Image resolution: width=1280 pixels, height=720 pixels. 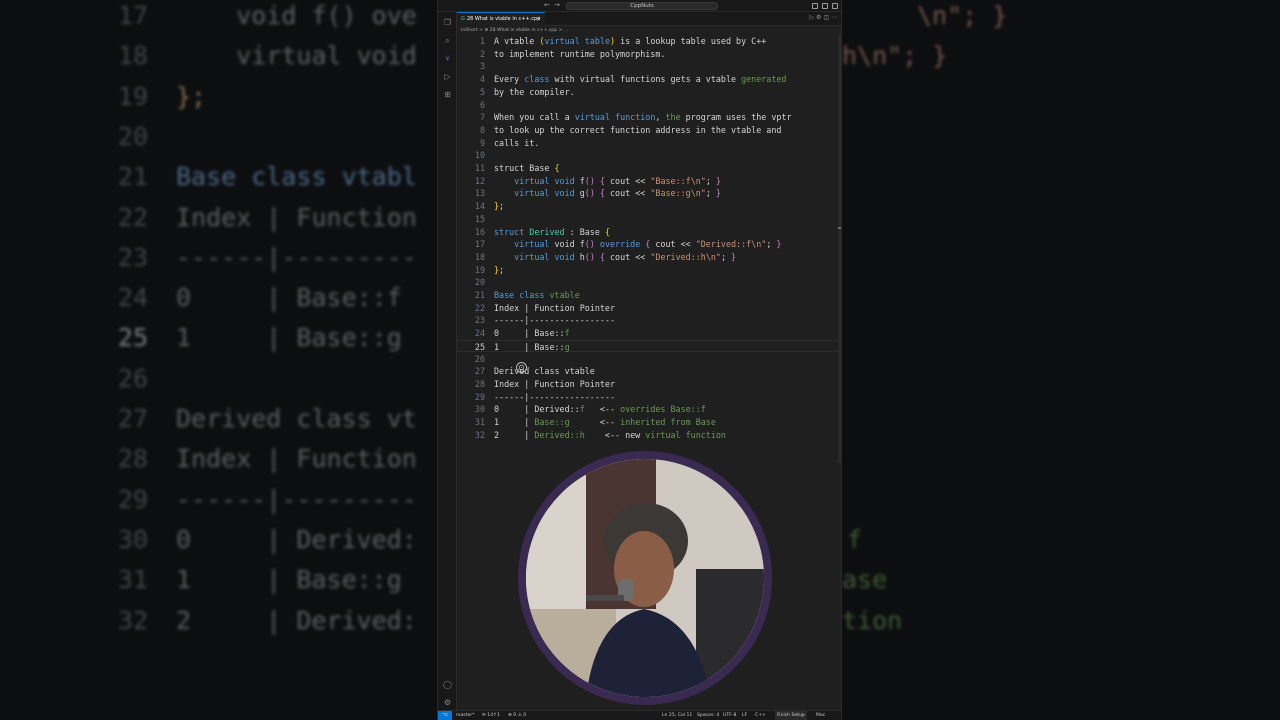 I want to click on code-text: struct Base {, so click(x=527, y=168).